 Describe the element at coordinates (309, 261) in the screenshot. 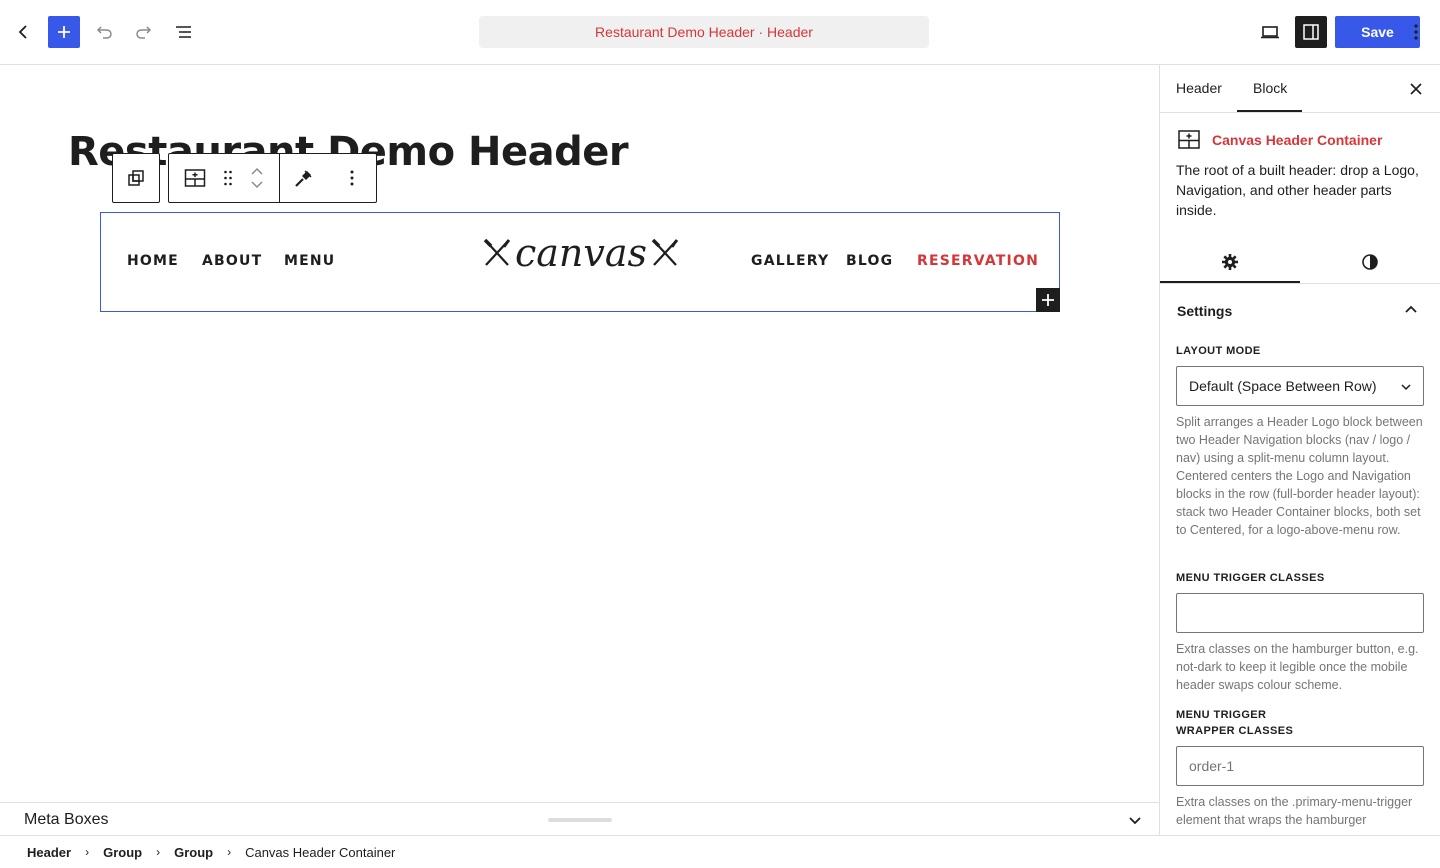

I see `nav-item-menu: MENU` at that location.